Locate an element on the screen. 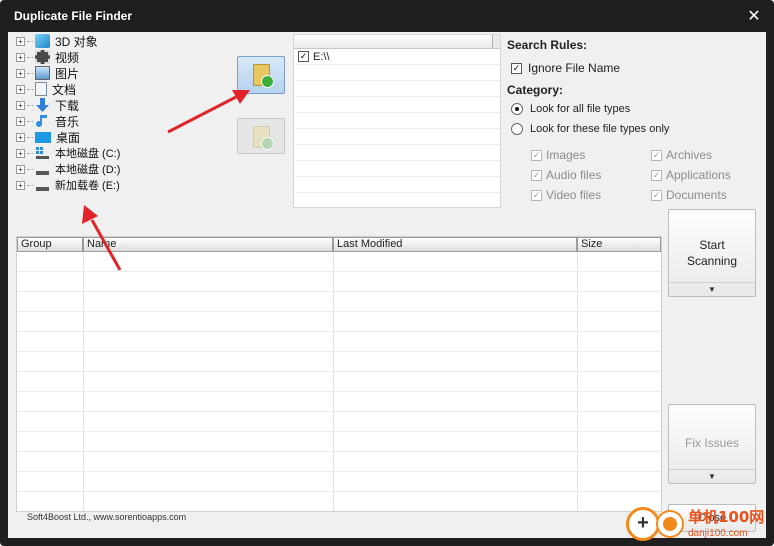 The image size is (774, 546). documents-checkbox: ✓ is located at coordinates (656, 195).